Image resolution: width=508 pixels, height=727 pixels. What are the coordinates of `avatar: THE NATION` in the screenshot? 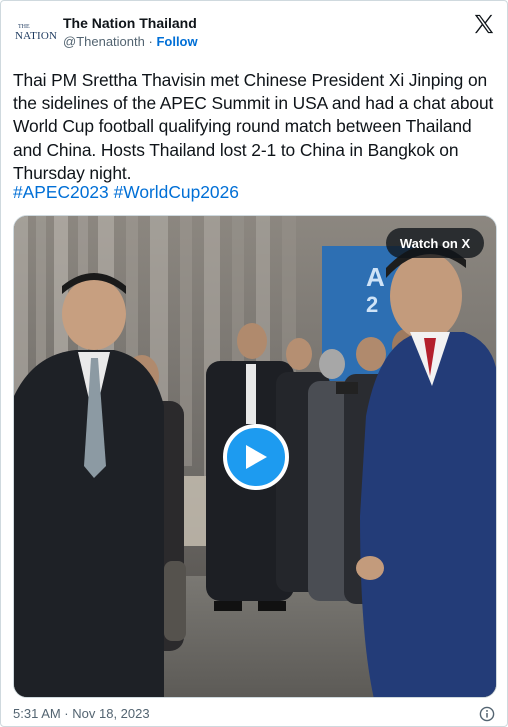 It's located at (36, 33).